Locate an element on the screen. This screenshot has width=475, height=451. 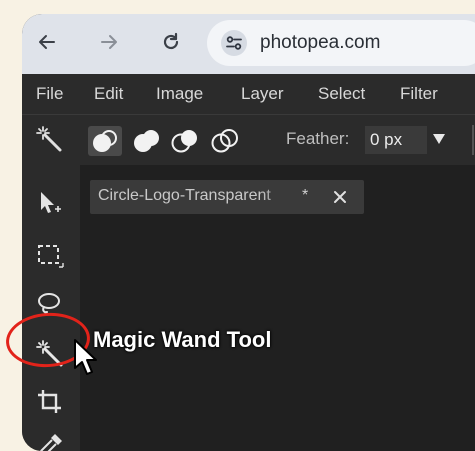
magic-wand-options-icon is located at coordinates (50, 142).